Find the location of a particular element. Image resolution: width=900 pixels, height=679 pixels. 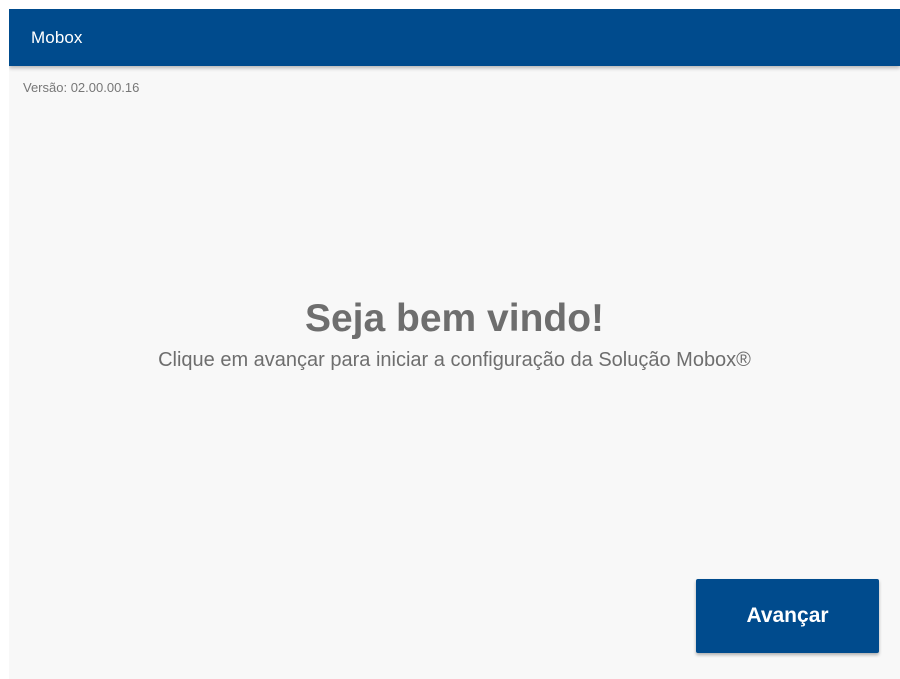

app-bar: Mobox is located at coordinates (454, 37).